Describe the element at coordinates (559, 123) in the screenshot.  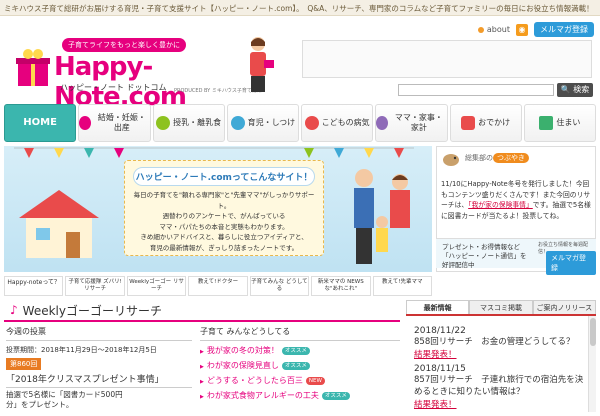
I see `nav-housing: 住まい` at that location.